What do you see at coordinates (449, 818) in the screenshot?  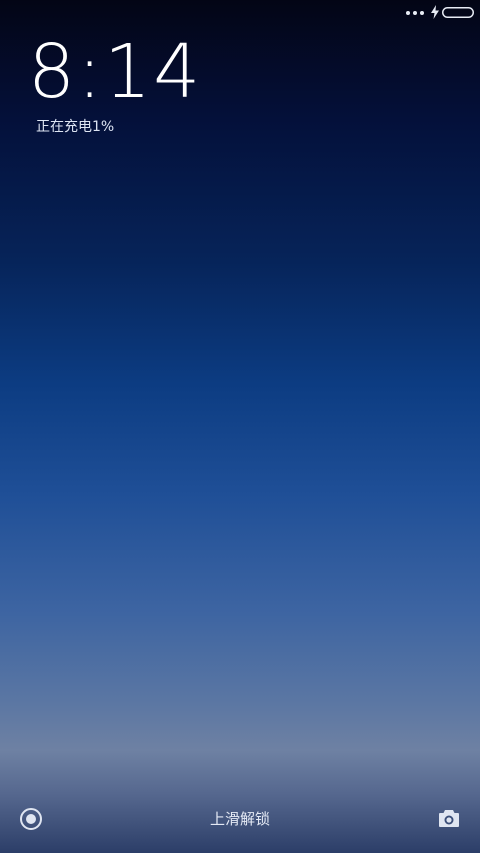 I see `camera-icon` at bounding box center [449, 818].